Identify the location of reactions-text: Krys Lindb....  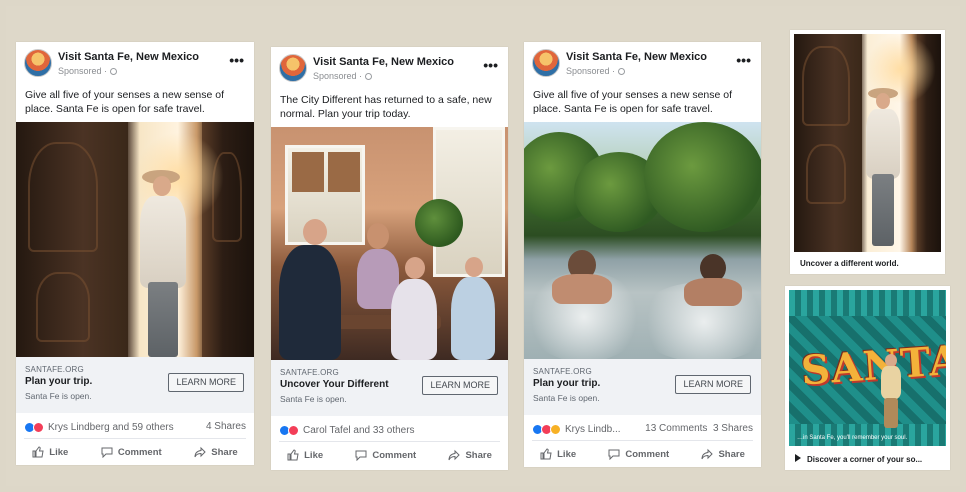
(593, 429).